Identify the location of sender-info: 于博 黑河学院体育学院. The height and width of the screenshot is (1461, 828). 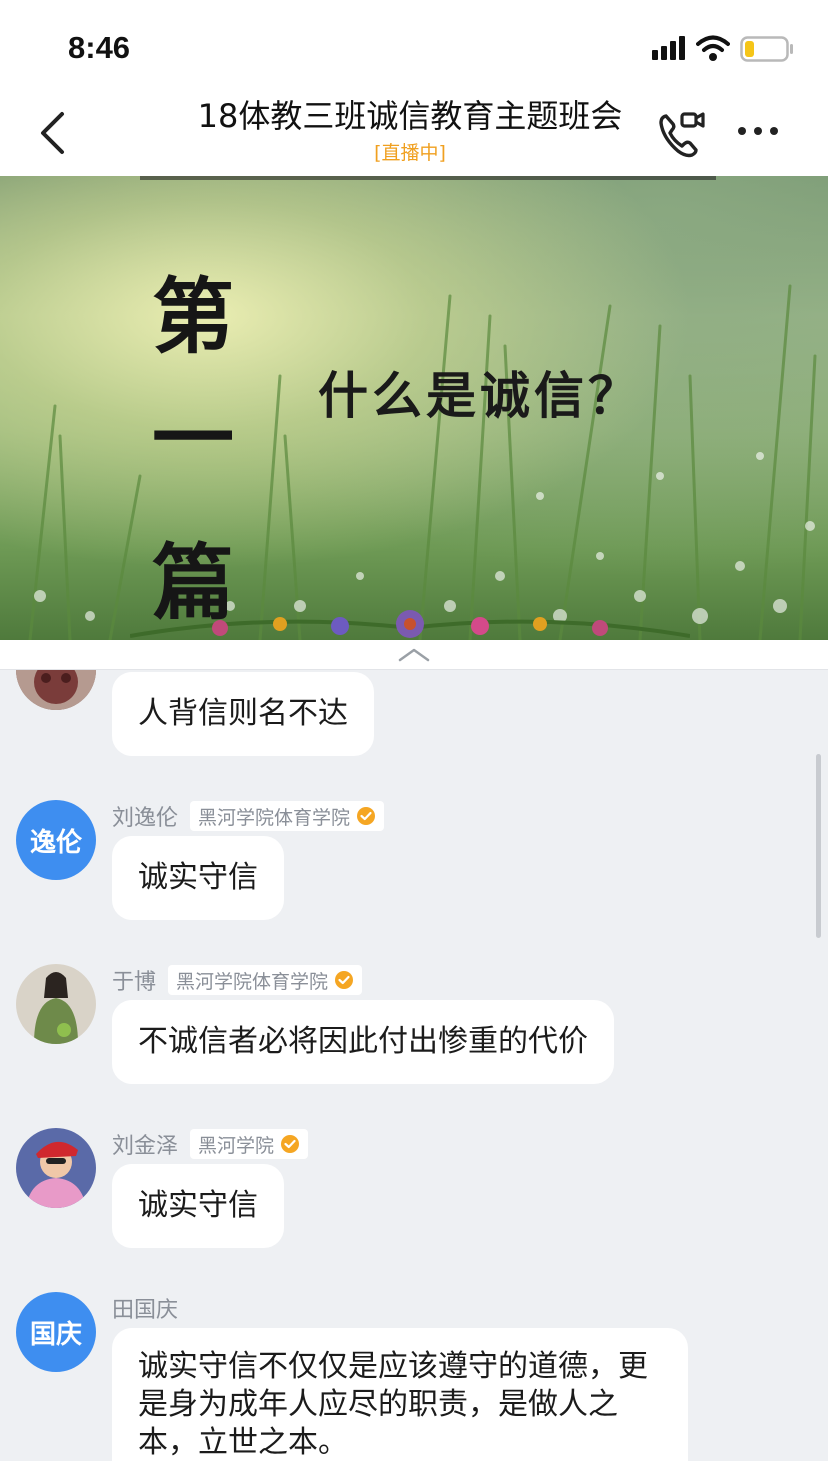
(237, 980).